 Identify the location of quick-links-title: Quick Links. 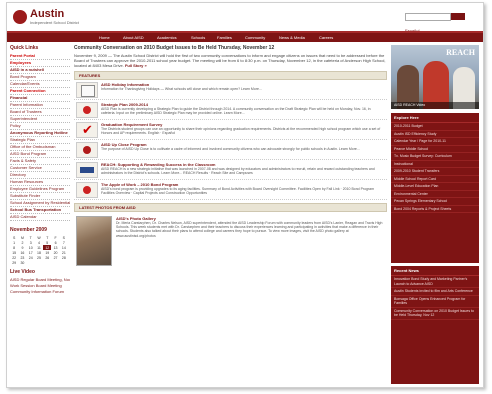
(24, 48).